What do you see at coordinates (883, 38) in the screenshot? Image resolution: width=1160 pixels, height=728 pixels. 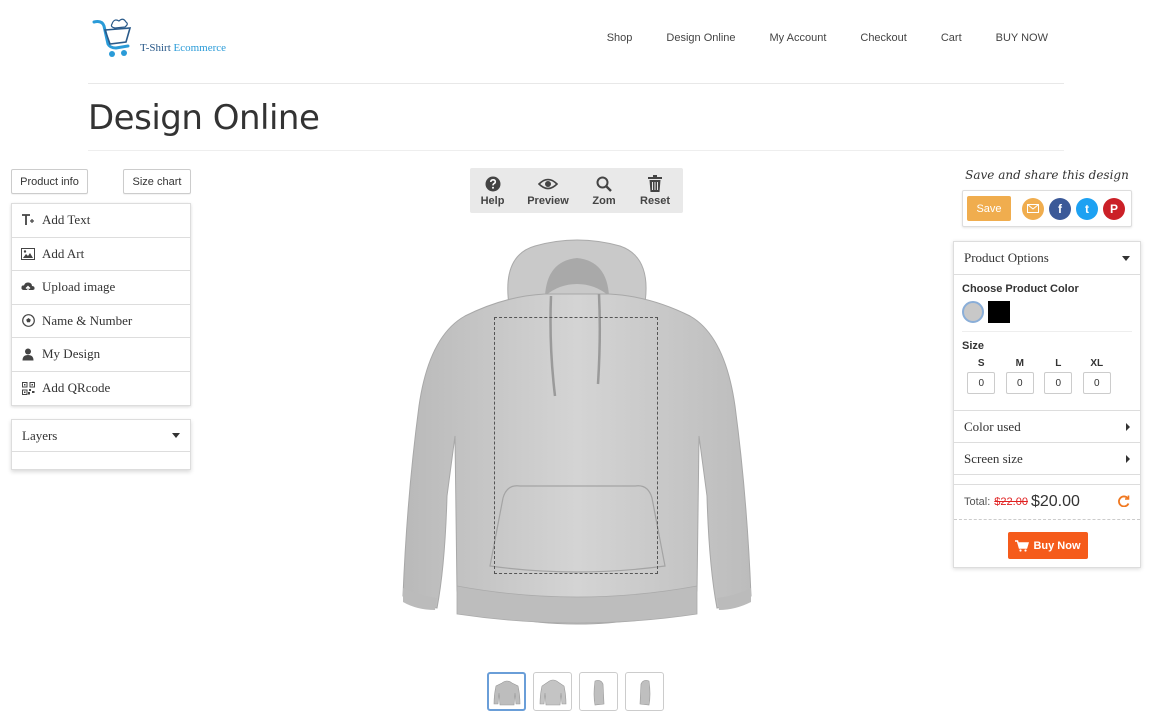 I see `nav-checkout: Checkout` at bounding box center [883, 38].